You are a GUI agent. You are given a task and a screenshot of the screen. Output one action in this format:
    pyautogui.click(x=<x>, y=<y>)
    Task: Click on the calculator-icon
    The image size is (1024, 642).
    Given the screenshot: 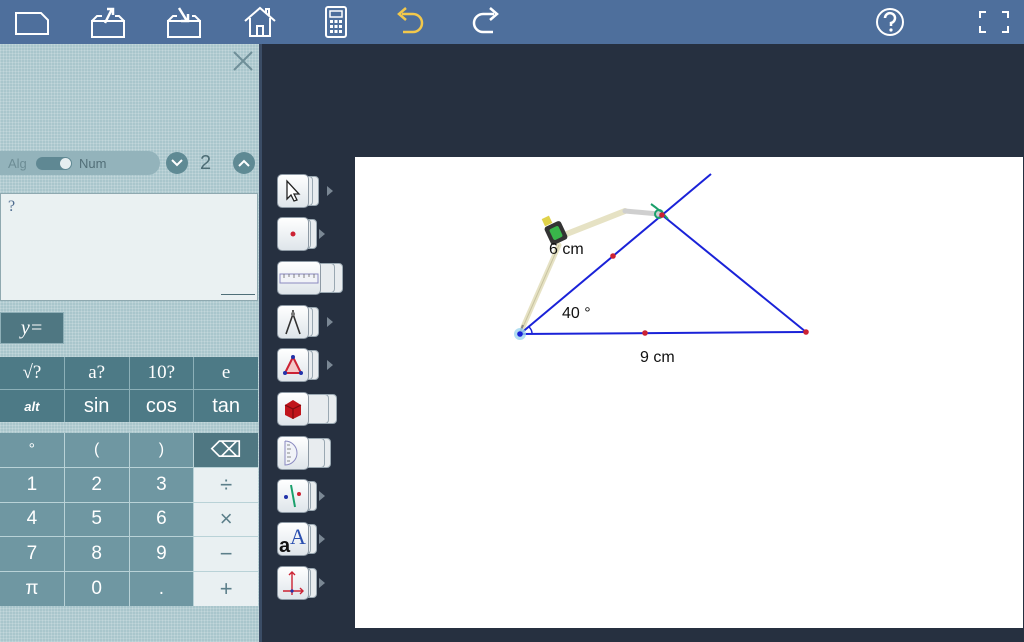 What is the action you would take?
    pyautogui.click(x=336, y=22)
    